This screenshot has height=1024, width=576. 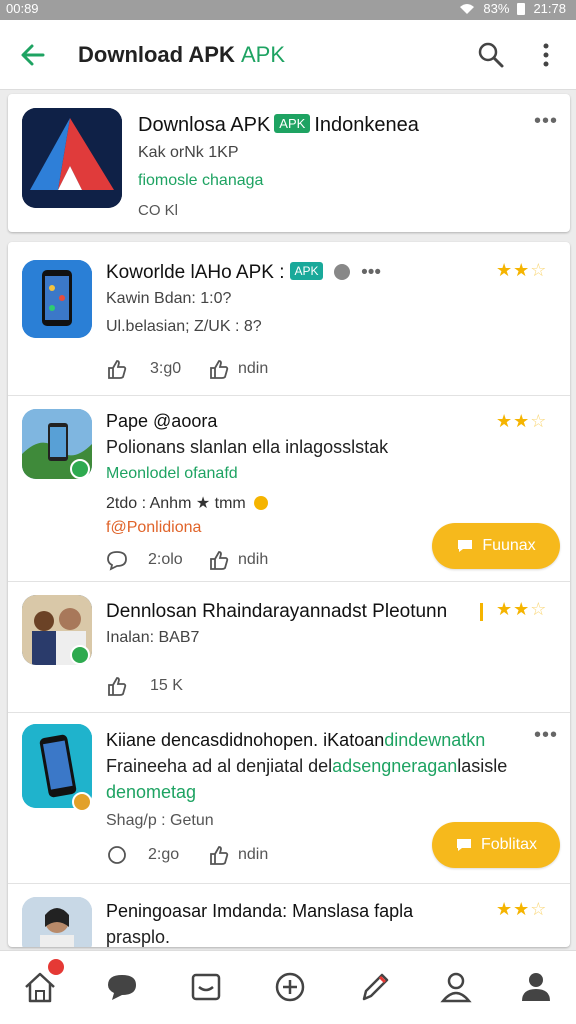 I want to click on item-line3: 2tdo : Anhm ★ tmm, so click(x=187, y=503).